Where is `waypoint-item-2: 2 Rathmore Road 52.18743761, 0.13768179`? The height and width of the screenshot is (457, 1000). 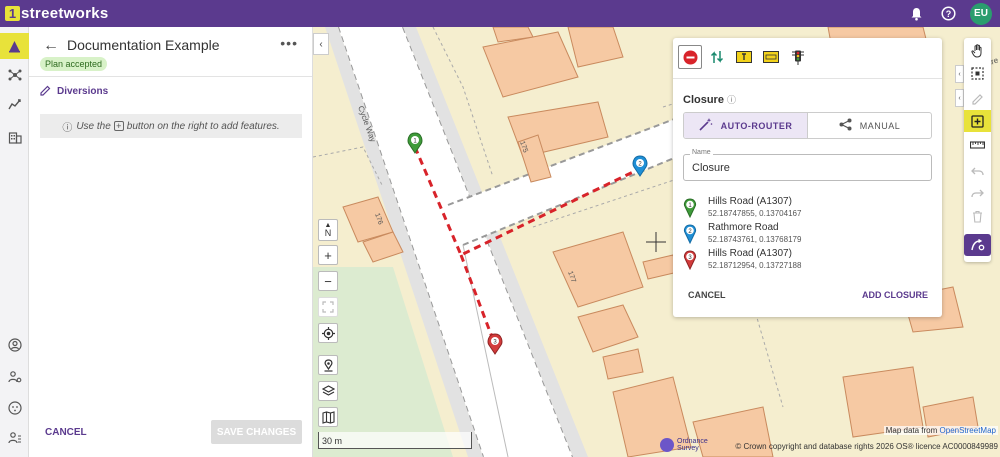
waypoint-item-2: 2 Rathmore Road 52.18743761, 0.13768179 is located at coordinates (807, 234).